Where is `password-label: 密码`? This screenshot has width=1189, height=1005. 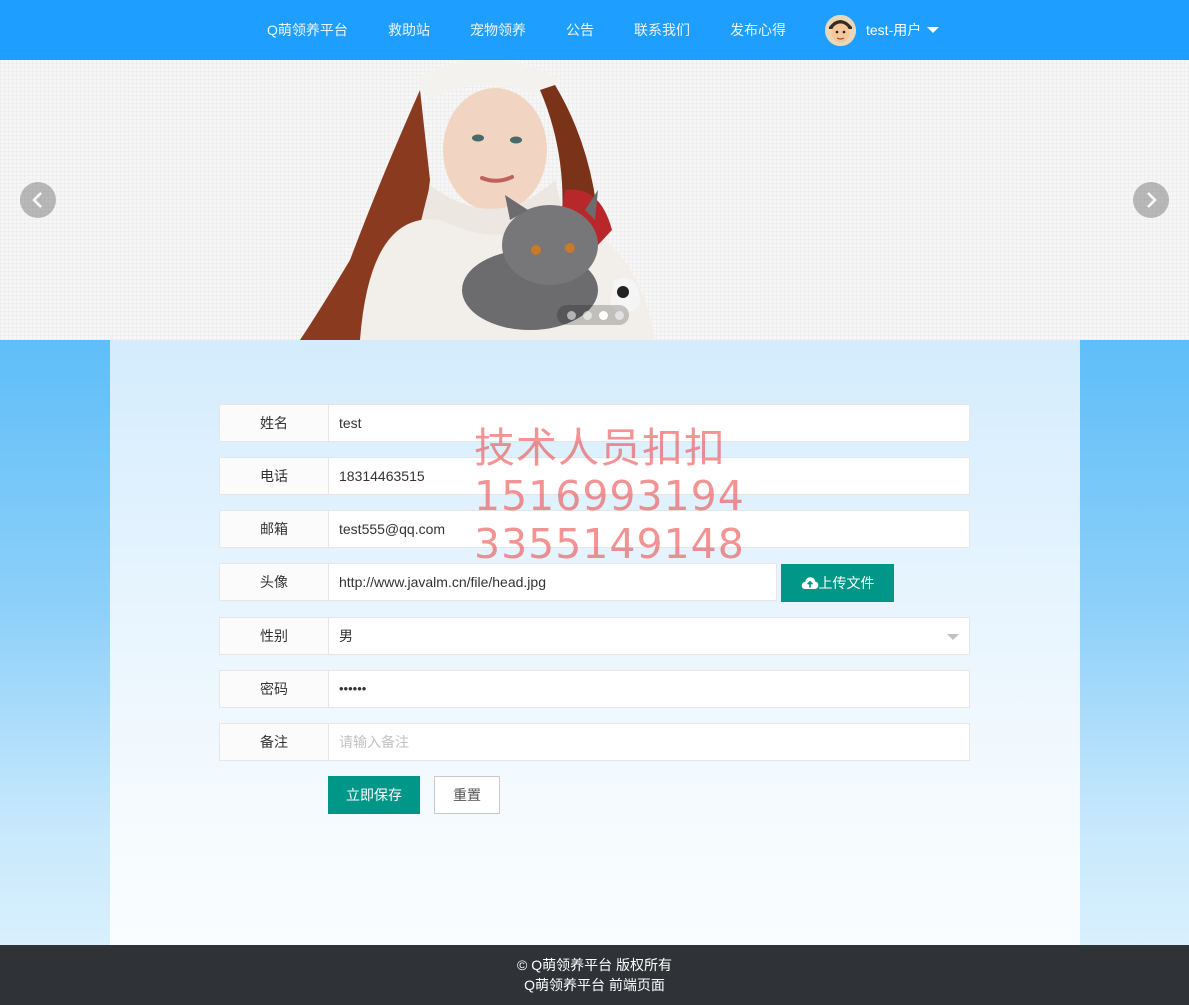
password-label: 密码 is located at coordinates (274, 689).